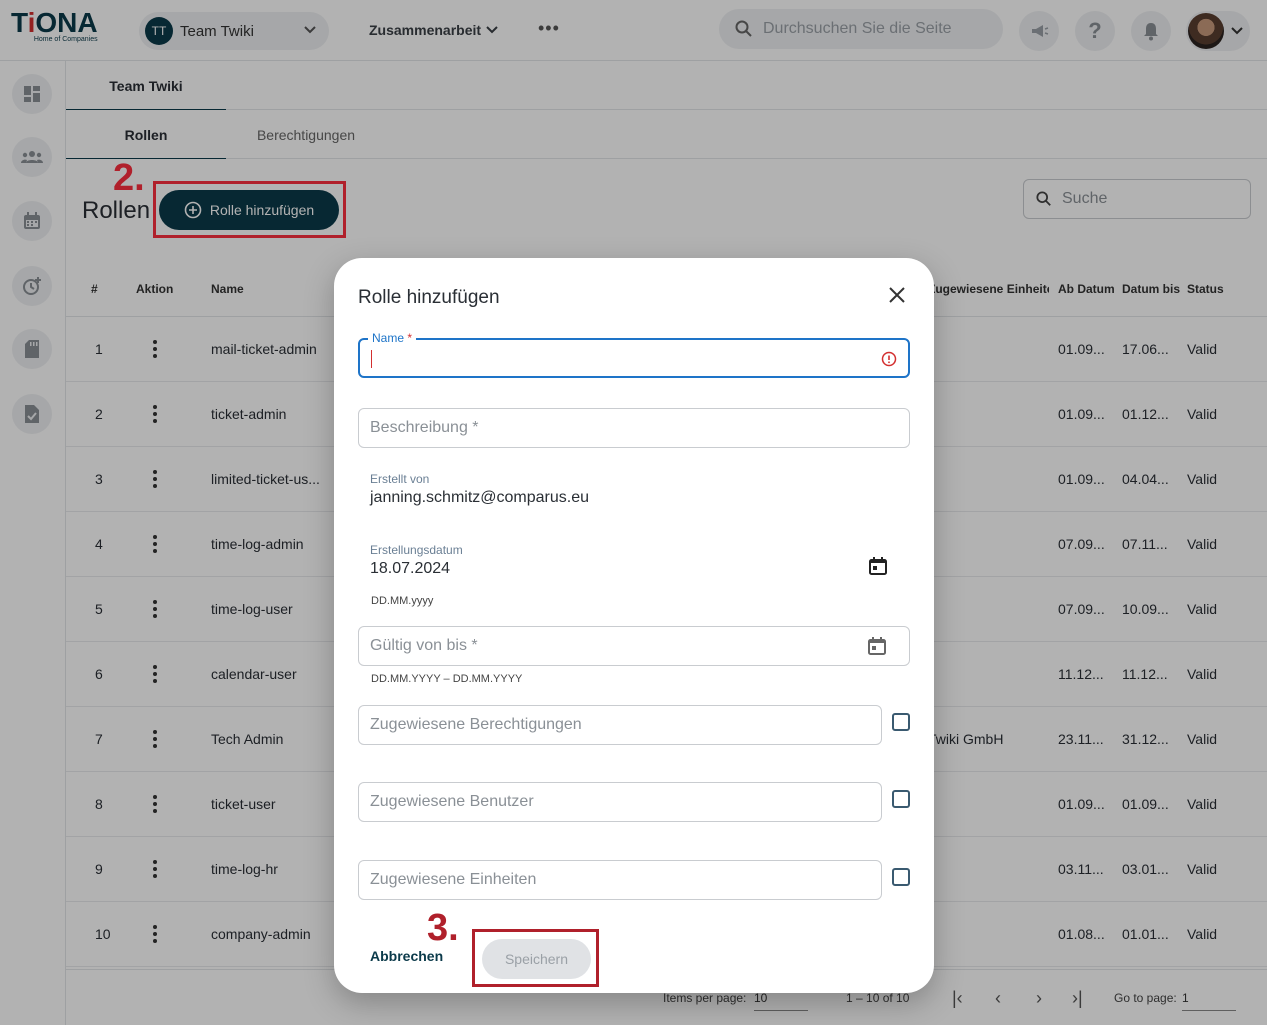 The height and width of the screenshot is (1025, 1267). Describe the element at coordinates (620, 880) in the screenshot. I see `assigned-units-field: Zugewiesene Einheiten` at that location.